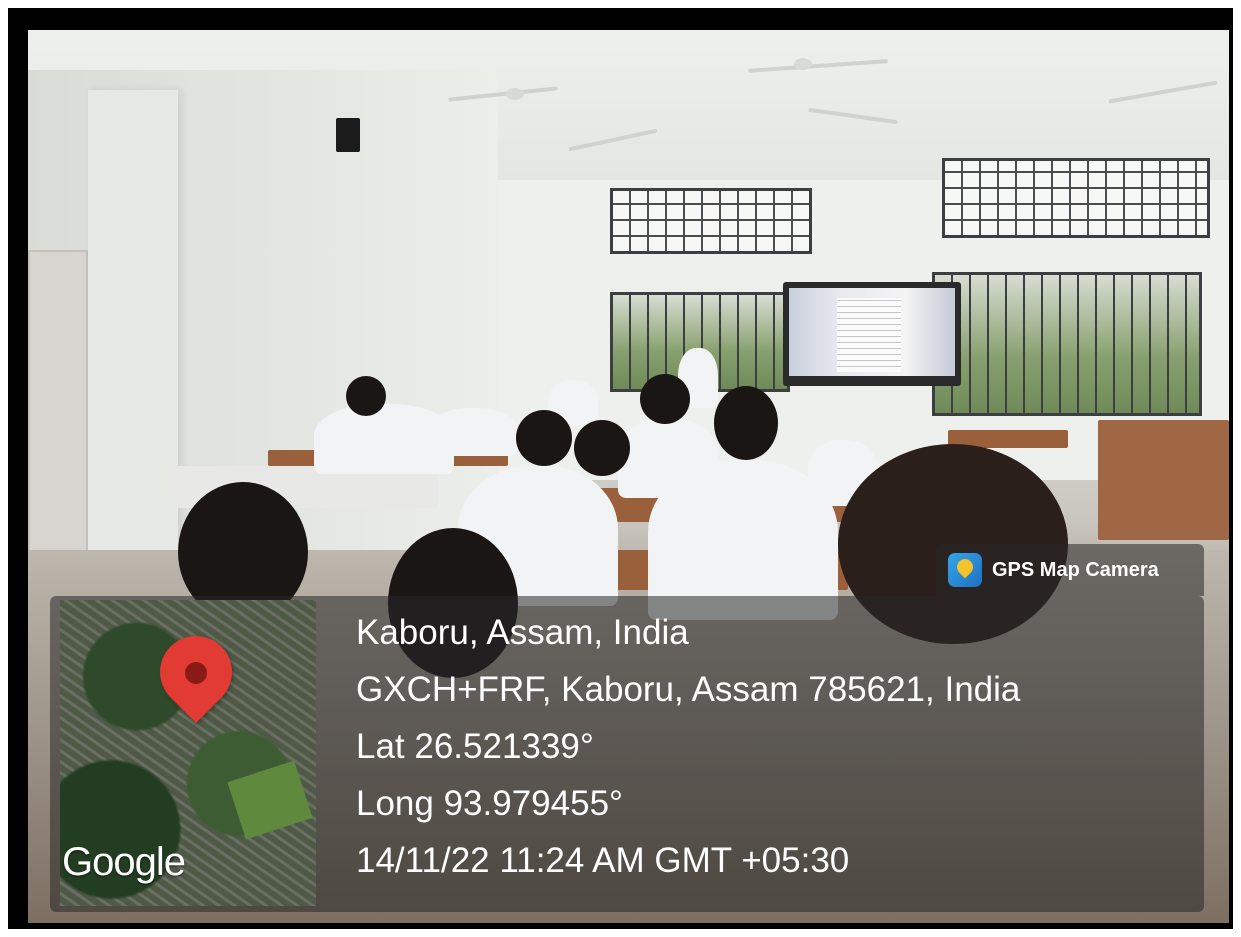 The image size is (1241, 937). Describe the element at coordinates (522, 632) in the screenshot. I see `location-title: Kaboru, Assam, India` at that location.